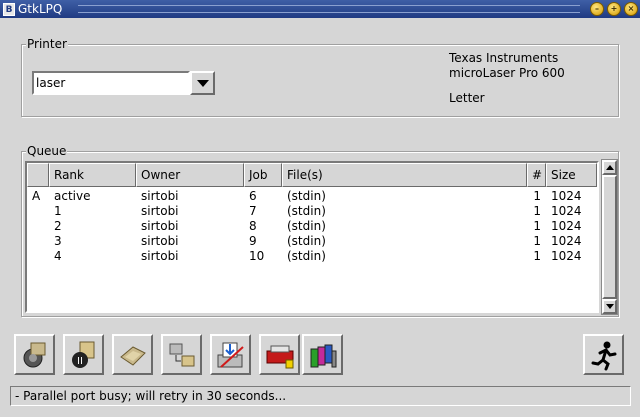  I want to click on printer-group-label: Printer, so click(47, 44).